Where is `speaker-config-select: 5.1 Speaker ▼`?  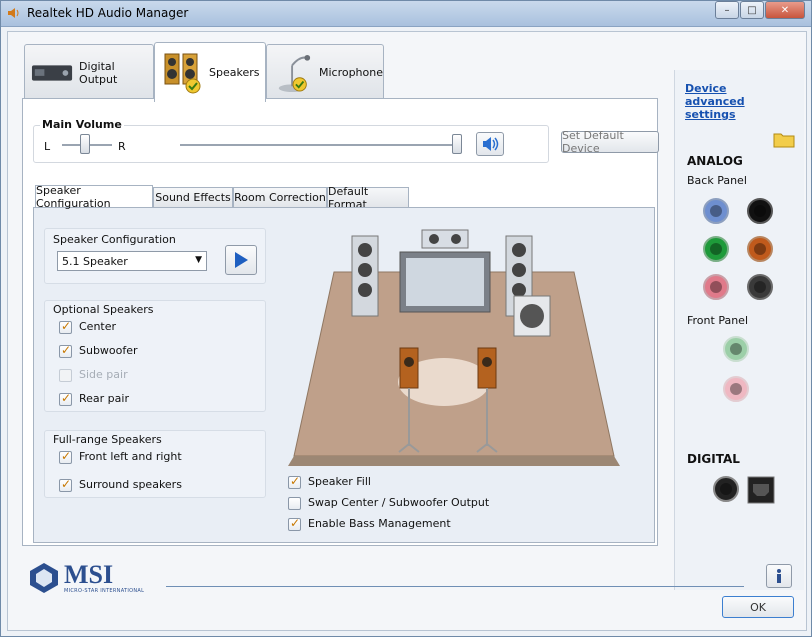 speaker-config-select: 5.1 Speaker ▼ is located at coordinates (132, 261).